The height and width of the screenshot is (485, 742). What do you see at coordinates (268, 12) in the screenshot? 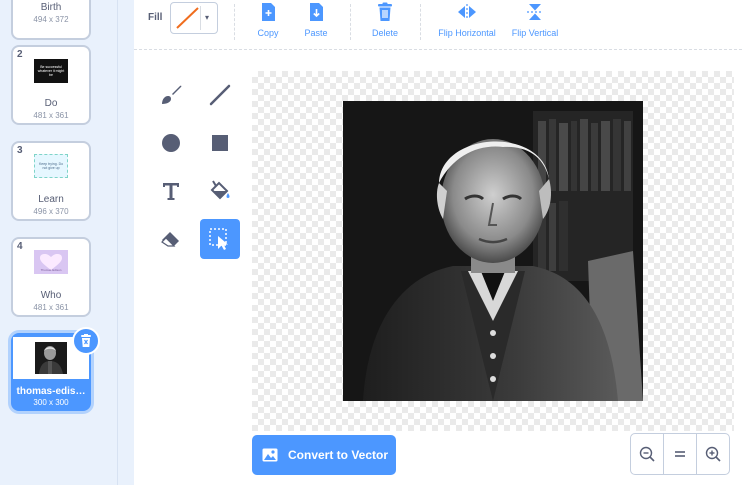
I see `copy-icon` at bounding box center [268, 12].